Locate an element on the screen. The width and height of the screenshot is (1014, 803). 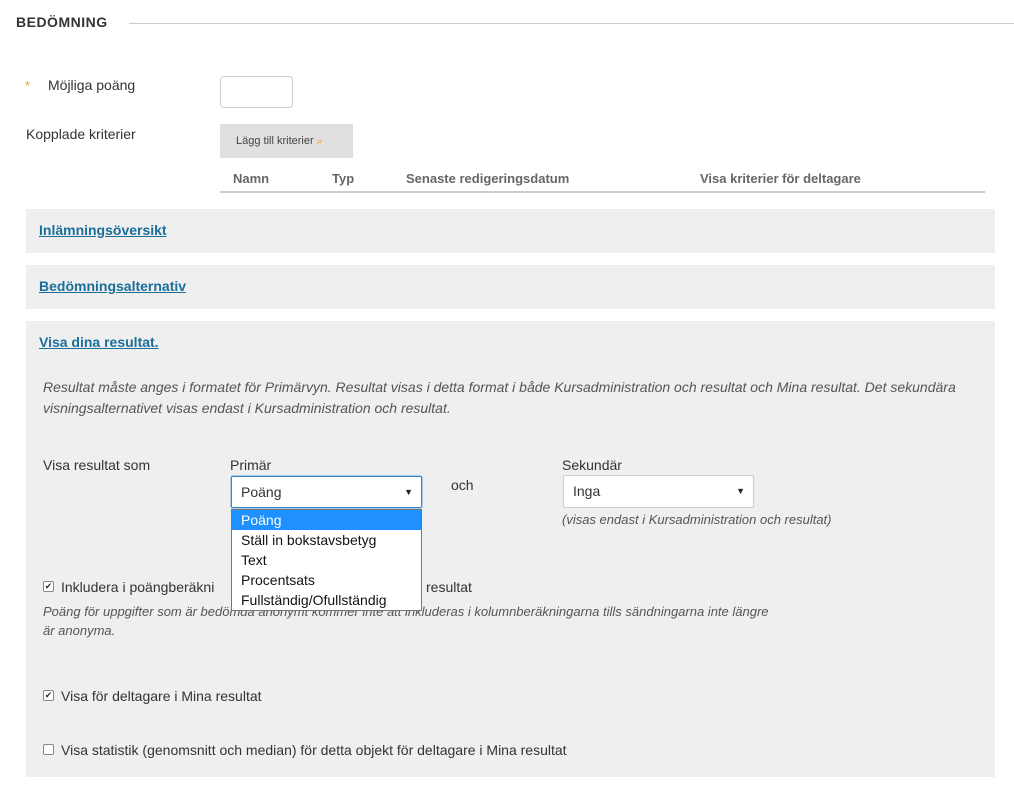
column-header-type: Typ is located at coordinates (343, 178).